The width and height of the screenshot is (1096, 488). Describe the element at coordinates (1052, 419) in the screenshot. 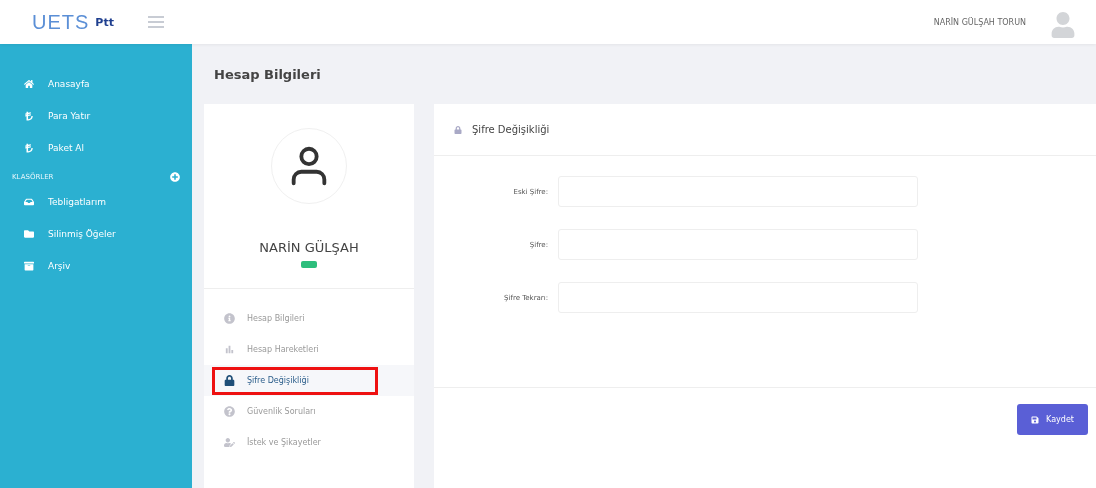

I see `save-button: Kaydet` at that location.